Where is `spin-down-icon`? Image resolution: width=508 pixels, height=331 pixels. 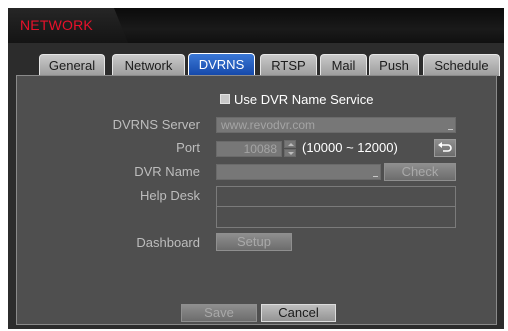
spin-down-icon is located at coordinates (290, 153).